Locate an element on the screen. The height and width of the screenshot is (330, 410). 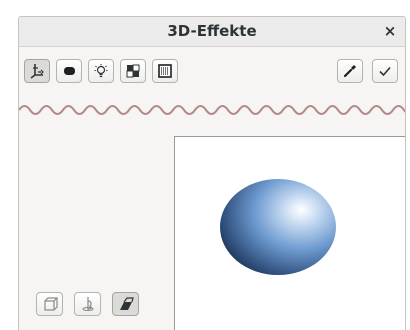
axes-icon is located at coordinates (37, 71).